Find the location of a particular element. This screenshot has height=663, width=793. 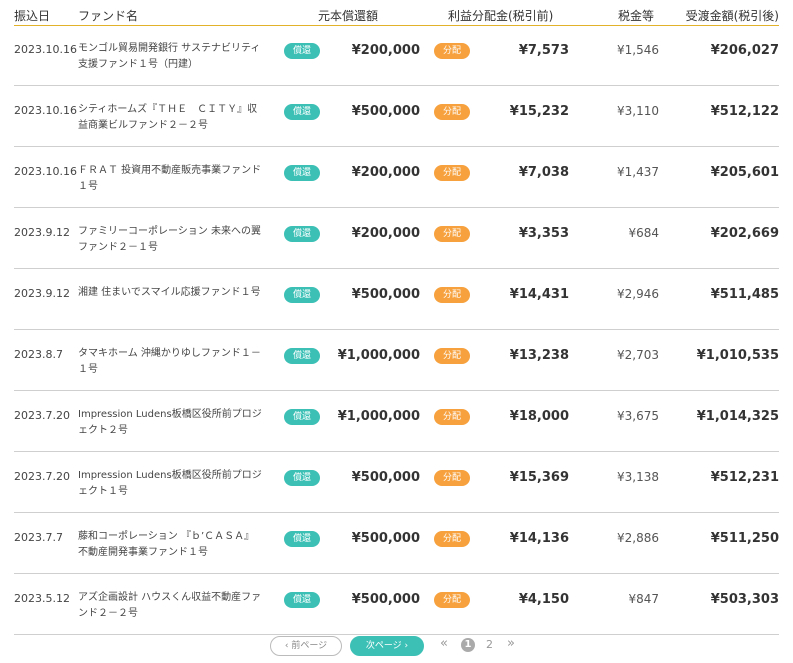

row-received: ¥1,010,535 is located at coordinates (737, 355).